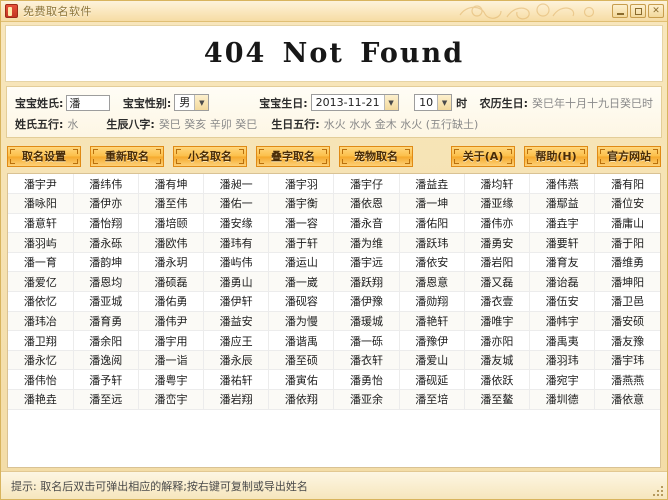 The image size is (668, 500). What do you see at coordinates (376, 156) in the screenshot?
I see `pet-name-button: 宠物取名` at bounding box center [376, 156].